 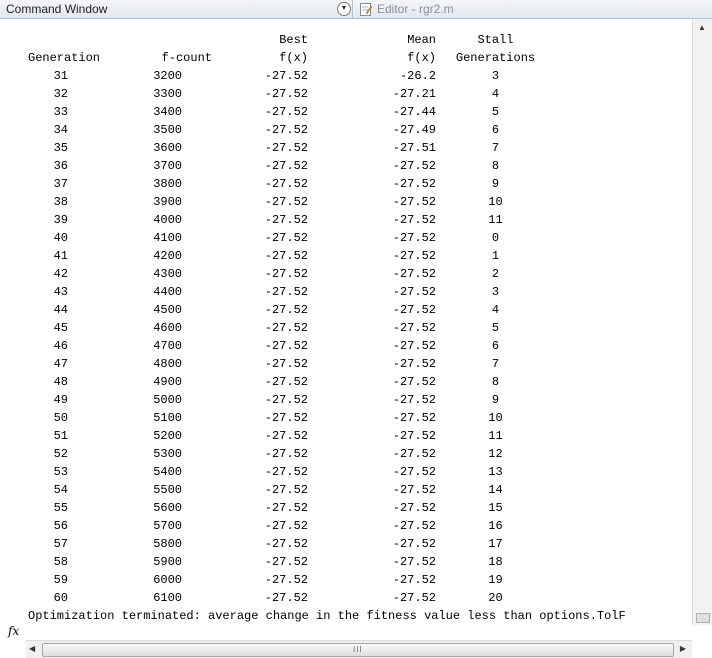 I want to click on header-stall-generations: Generations, so click(x=495, y=58).